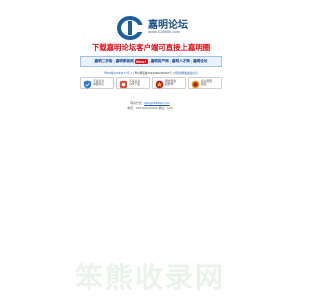 This screenshot has height=300, width=320. I want to click on business-record-link: 经营性网站备案信息, so click(185, 73).